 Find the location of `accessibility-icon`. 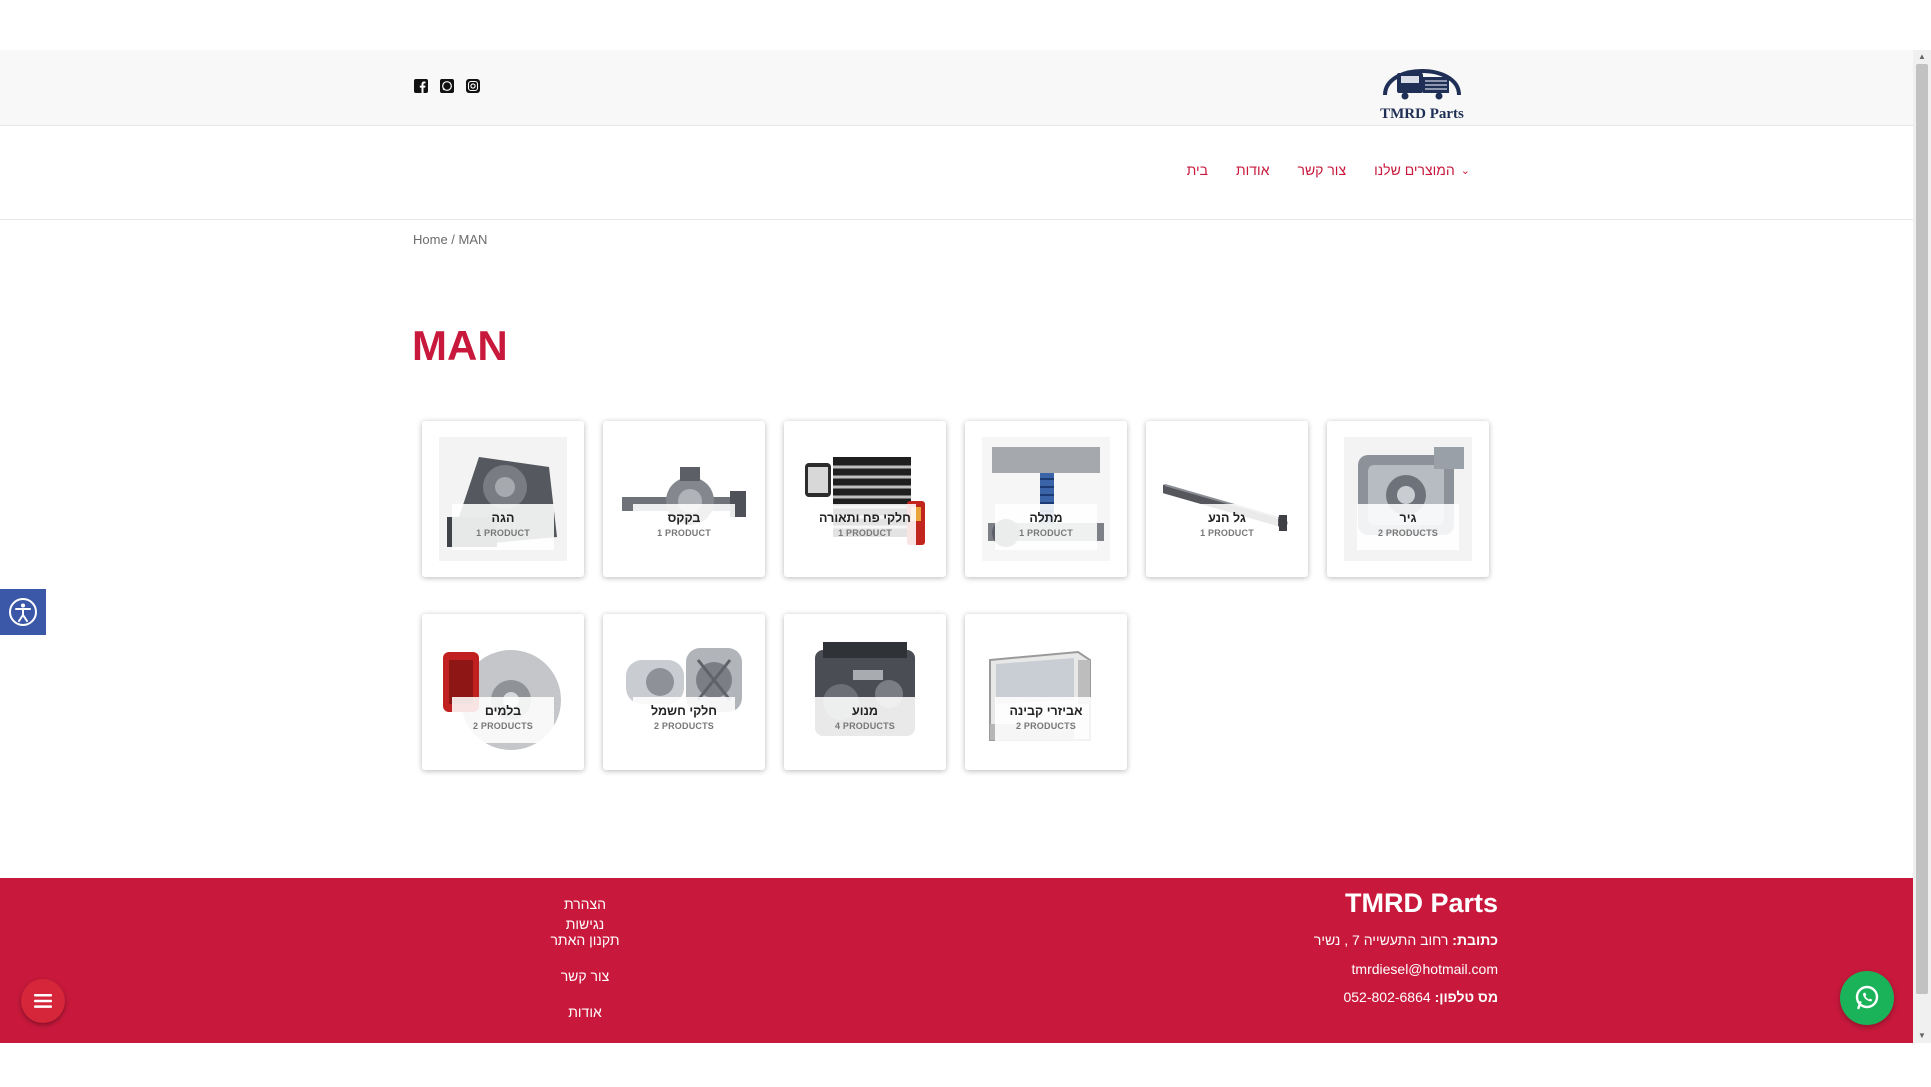

accessibility-icon is located at coordinates (23, 612).